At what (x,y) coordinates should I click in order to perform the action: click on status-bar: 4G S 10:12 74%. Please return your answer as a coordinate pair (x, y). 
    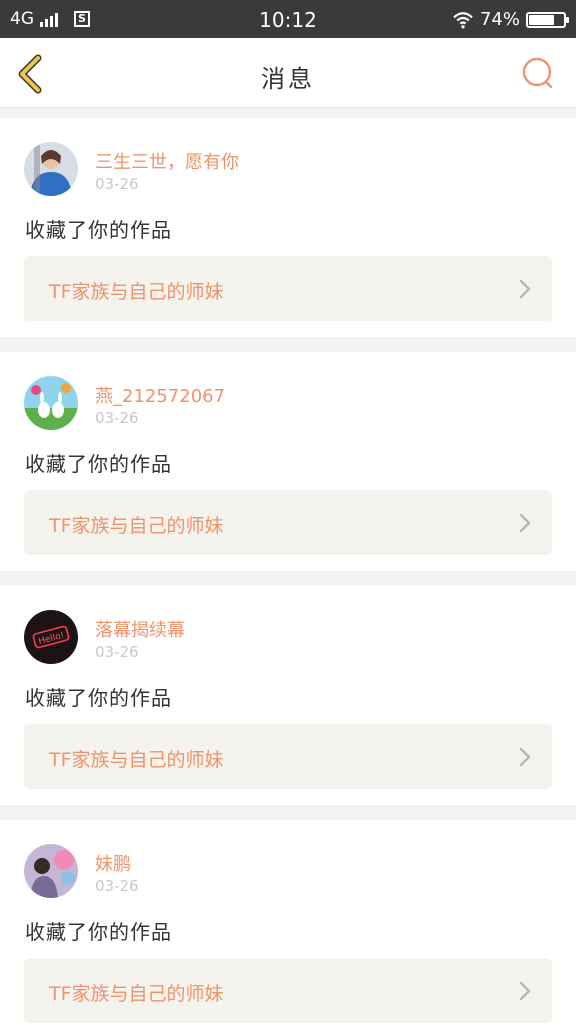
    Looking at the image, I should click on (288, 19).